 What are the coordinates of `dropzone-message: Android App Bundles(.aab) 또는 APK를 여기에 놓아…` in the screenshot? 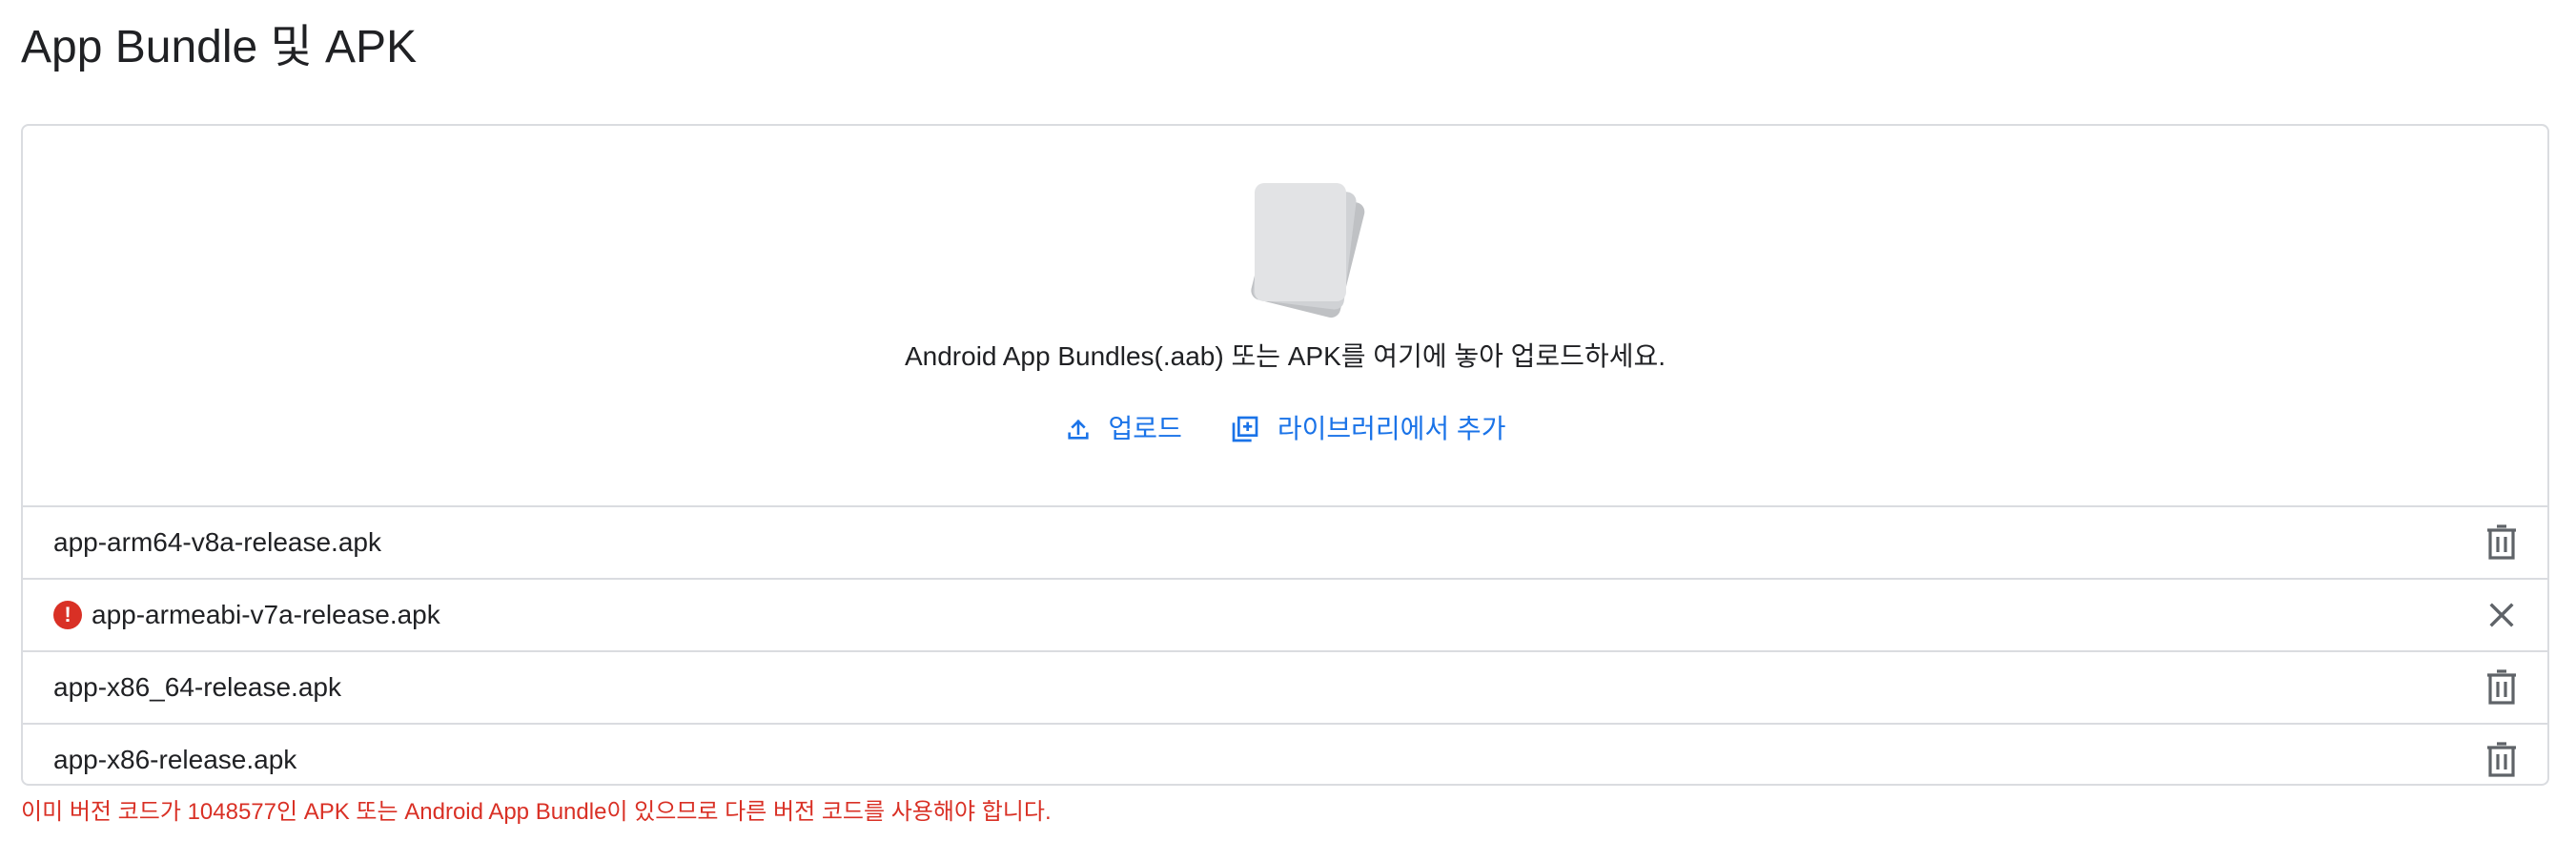 It's located at (1285, 356).